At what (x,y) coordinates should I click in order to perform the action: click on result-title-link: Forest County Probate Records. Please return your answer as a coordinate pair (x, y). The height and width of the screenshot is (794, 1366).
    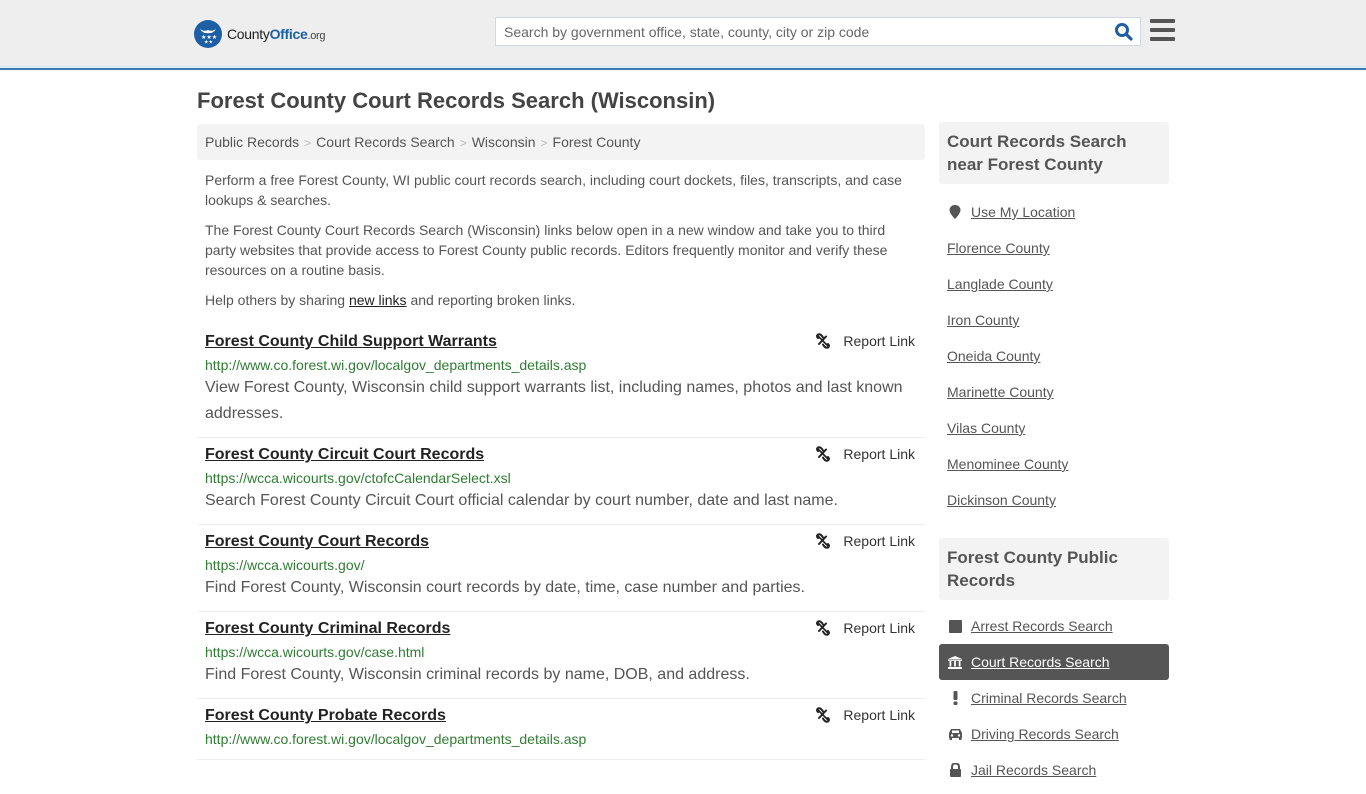
    Looking at the image, I should click on (325, 716).